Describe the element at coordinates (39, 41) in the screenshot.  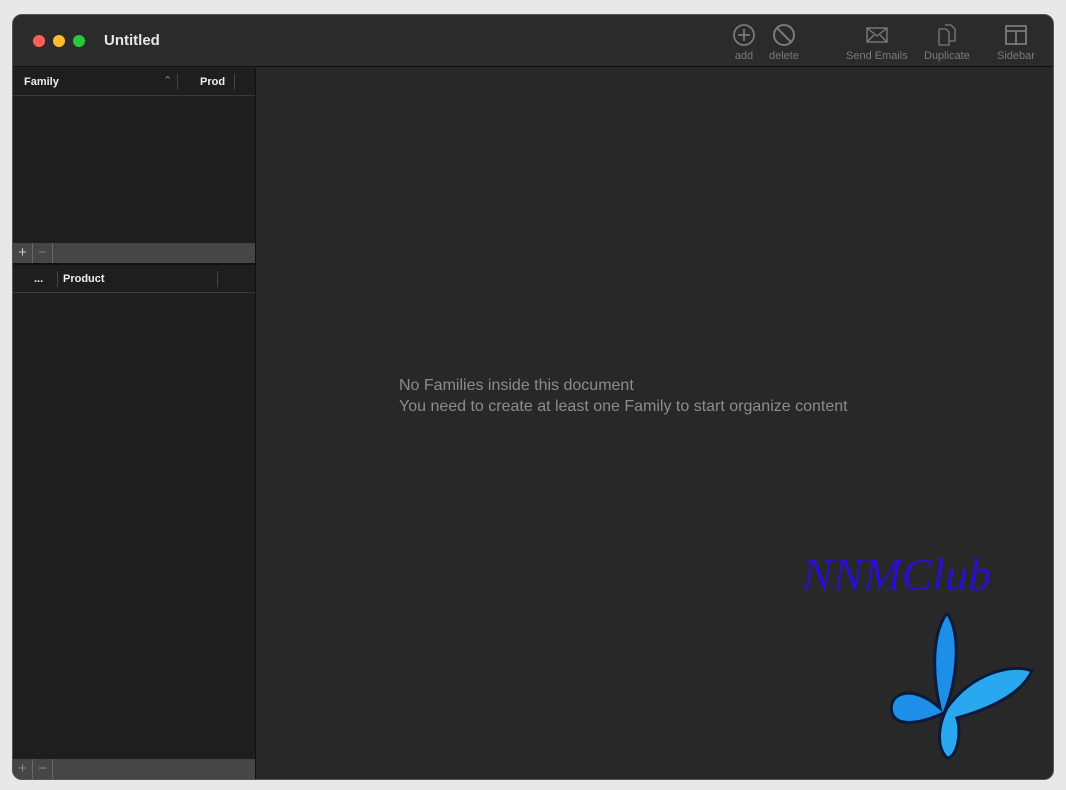
I see `close-button` at that location.